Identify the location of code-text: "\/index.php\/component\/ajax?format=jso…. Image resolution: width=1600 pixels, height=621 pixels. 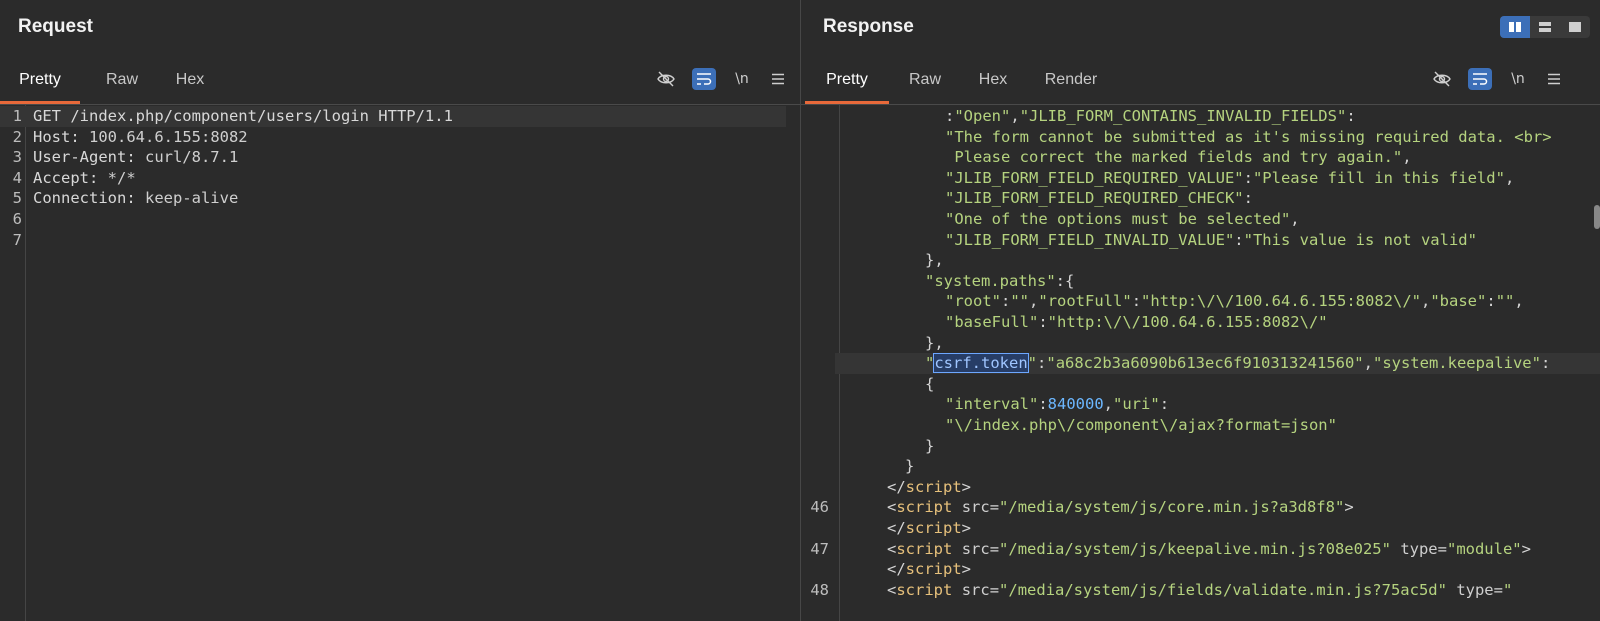
(1141, 425).